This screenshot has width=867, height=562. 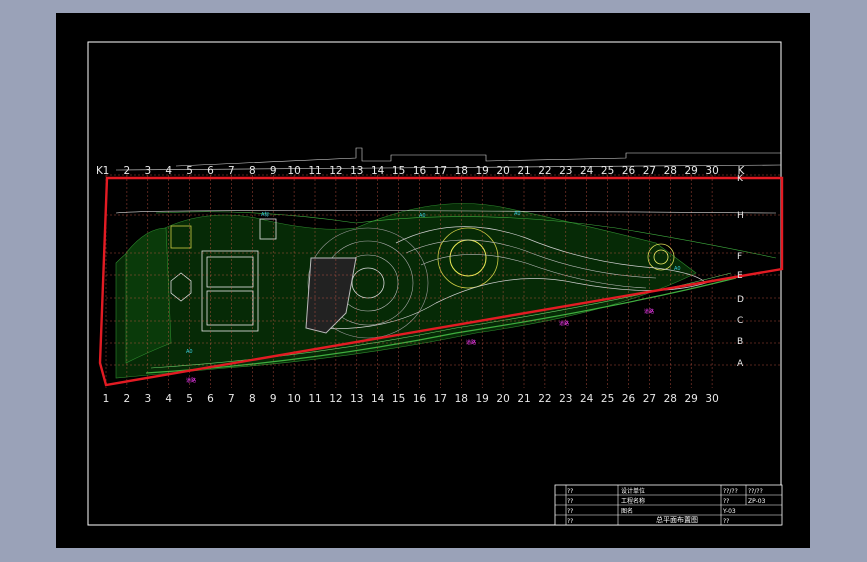 What do you see at coordinates (649, 399) in the screenshot?
I see `grid-label-bottom: 27` at bounding box center [649, 399].